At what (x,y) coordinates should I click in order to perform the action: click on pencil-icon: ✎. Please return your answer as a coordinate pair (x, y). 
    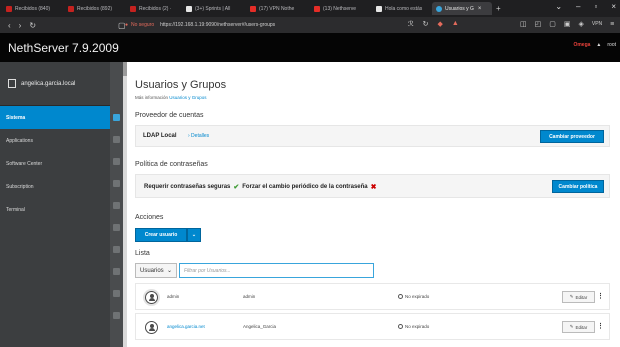
    Looking at the image, I should click on (571, 296).